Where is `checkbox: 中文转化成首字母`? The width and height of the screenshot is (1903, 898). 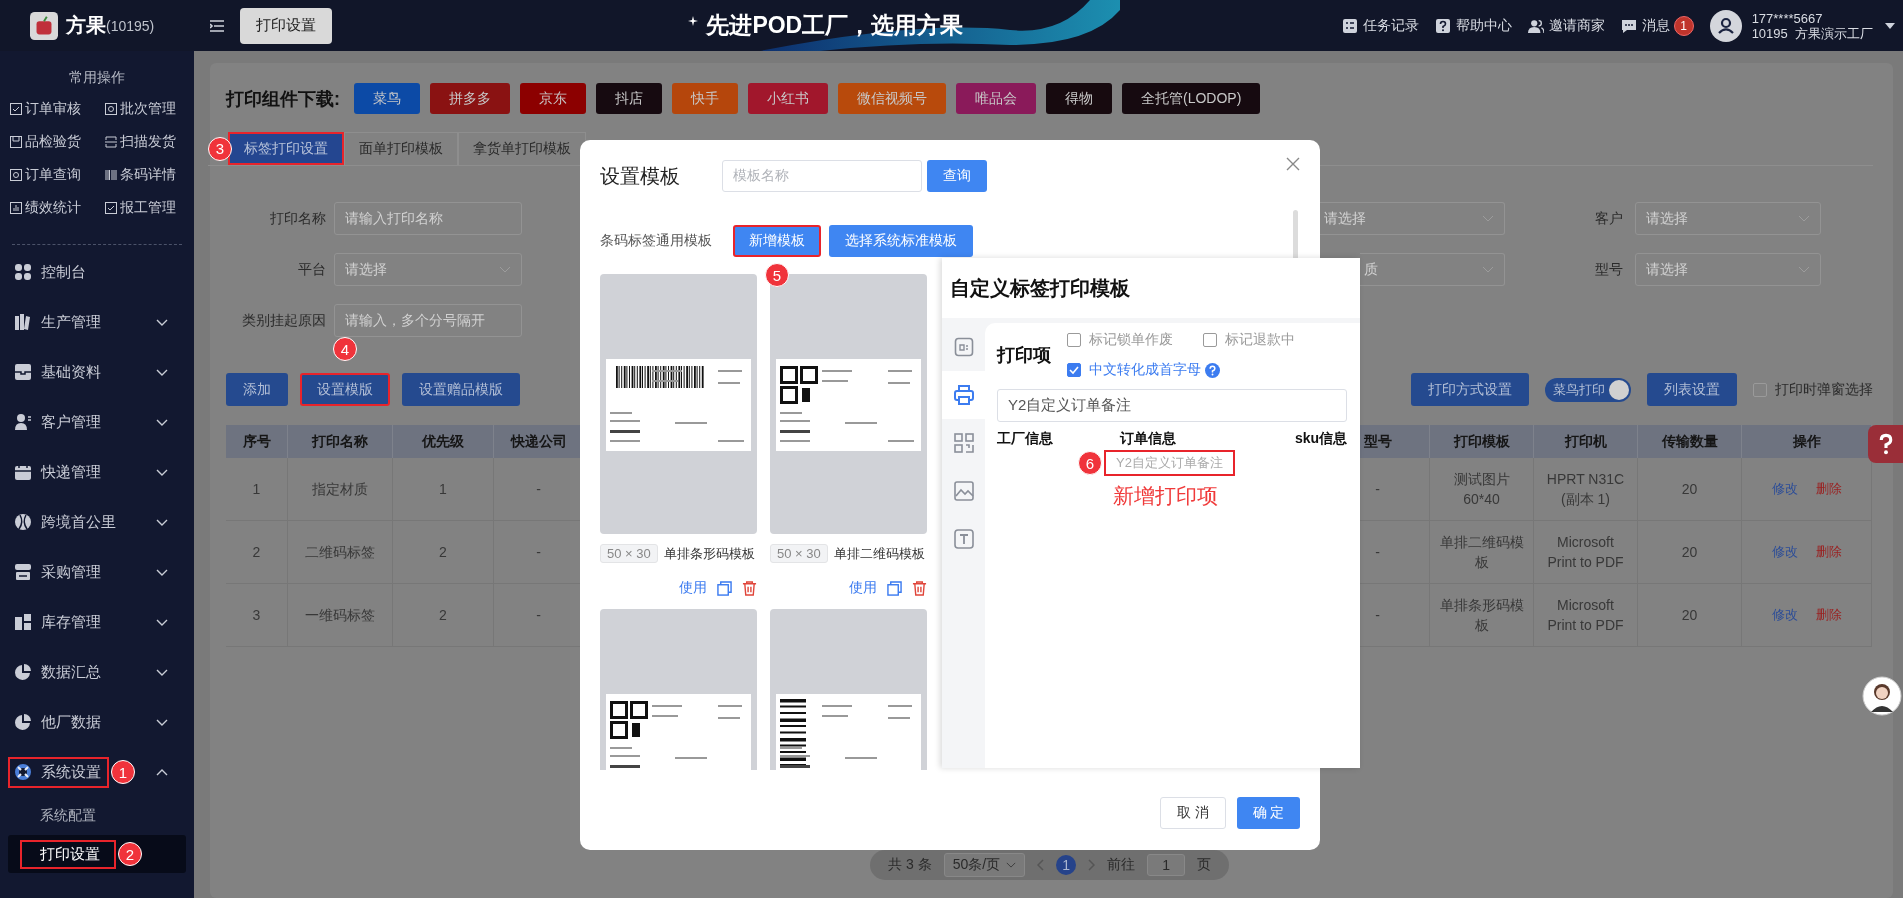
checkbox: 中文转化成首字母 is located at coordinates (1134, 370).